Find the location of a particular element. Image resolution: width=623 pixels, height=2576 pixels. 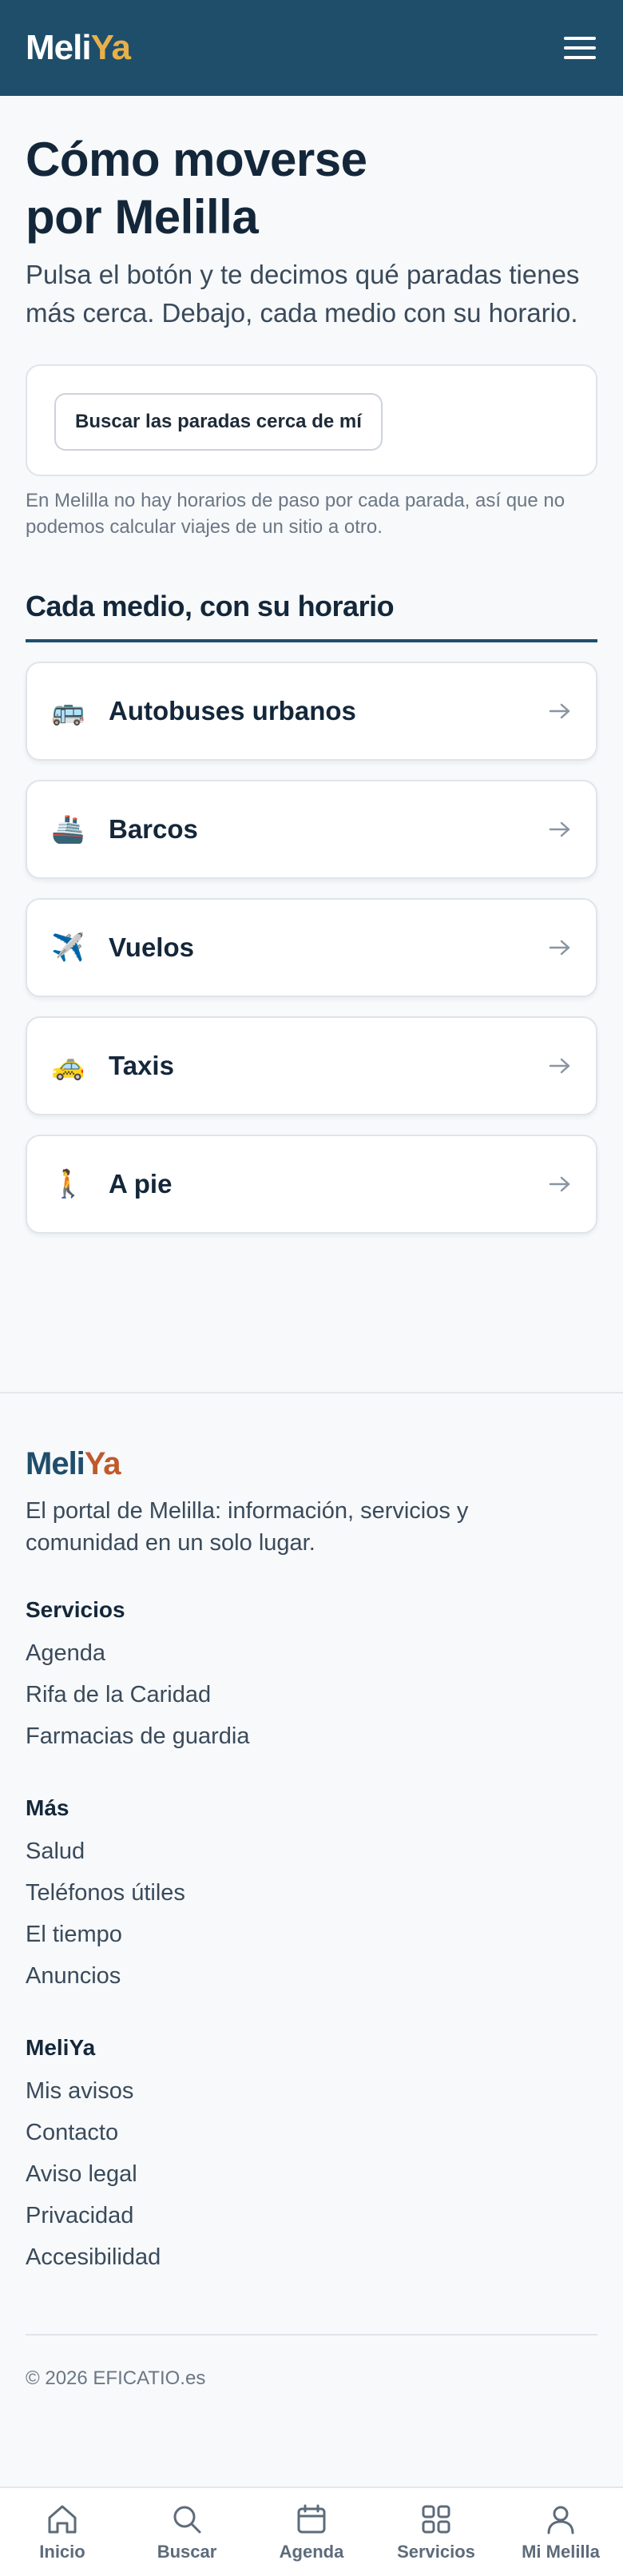

home-icon is located at coordinates (62, 2519).